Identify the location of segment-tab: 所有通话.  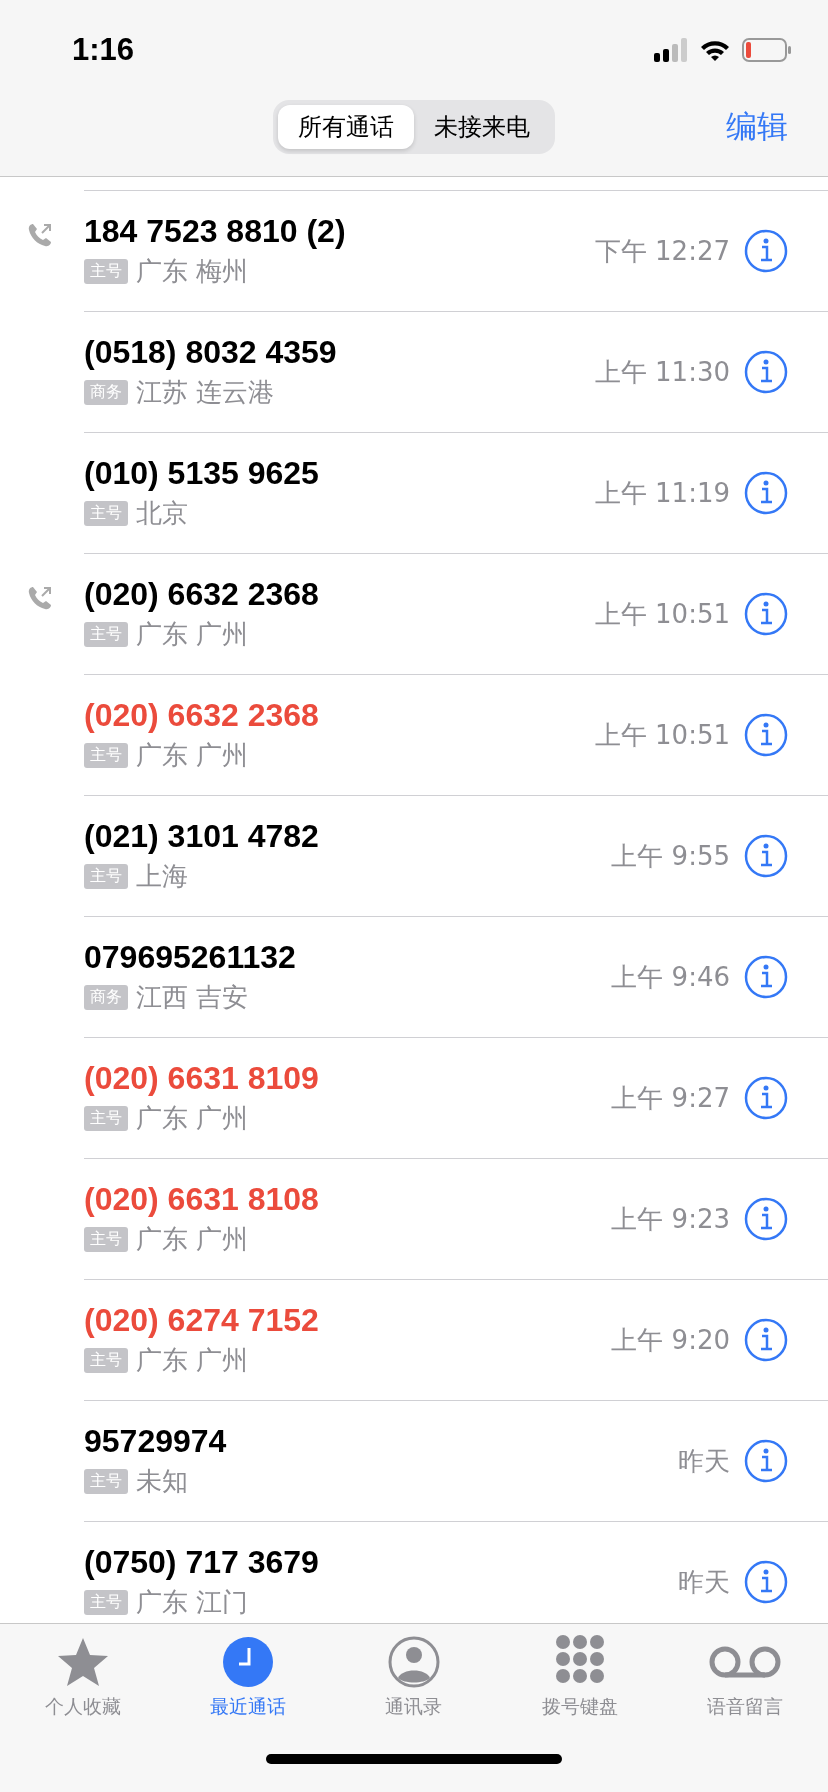
(346, 127).